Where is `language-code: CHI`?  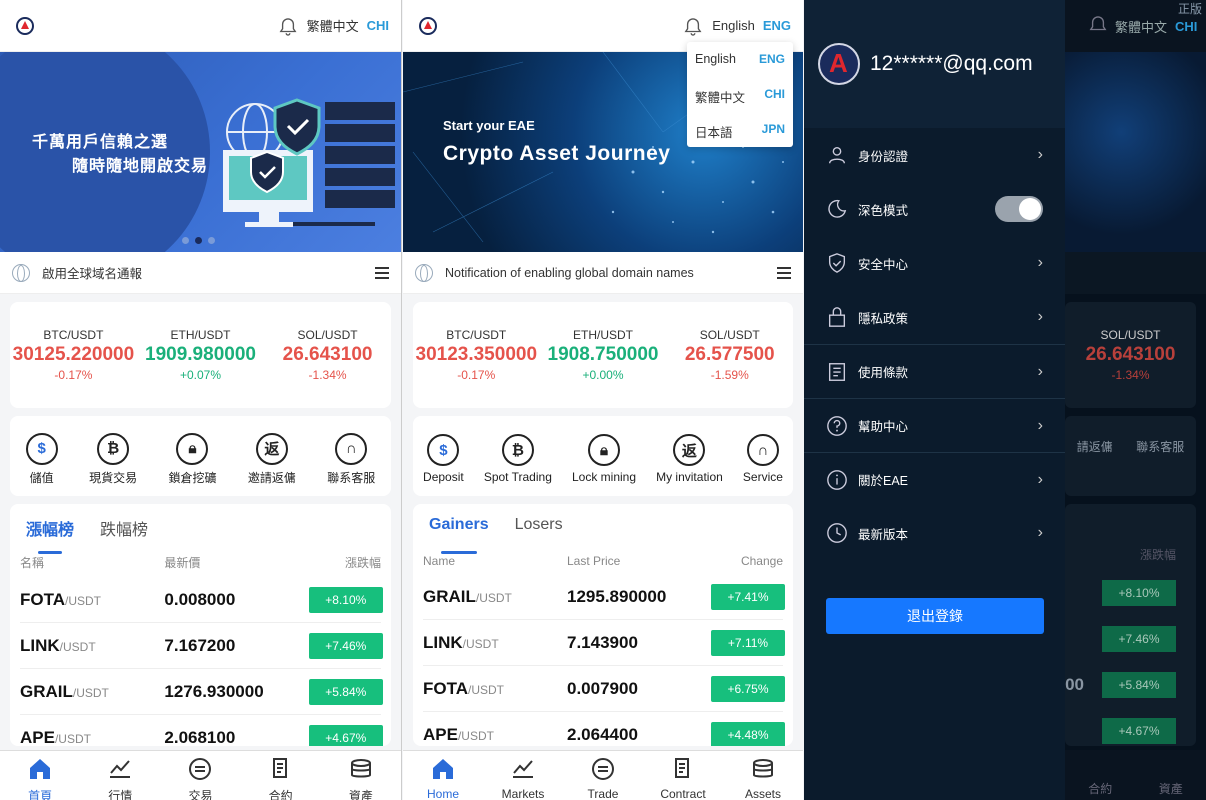
language-code: CHI is located at coordinates (378, 25).